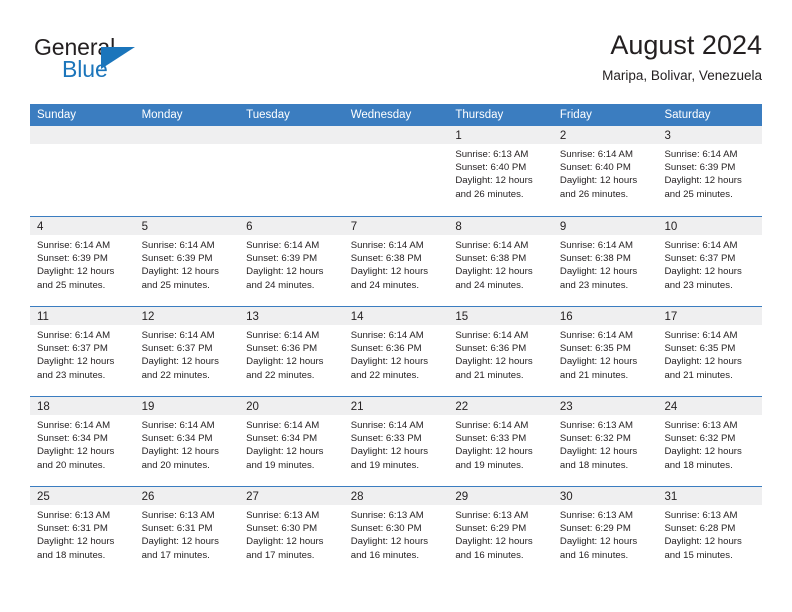  What do you see at coordinates (282, 259) in the screenshot?
I see `sunset-text: Sunset: 6:39 PM` at bounding box center [282, 259].